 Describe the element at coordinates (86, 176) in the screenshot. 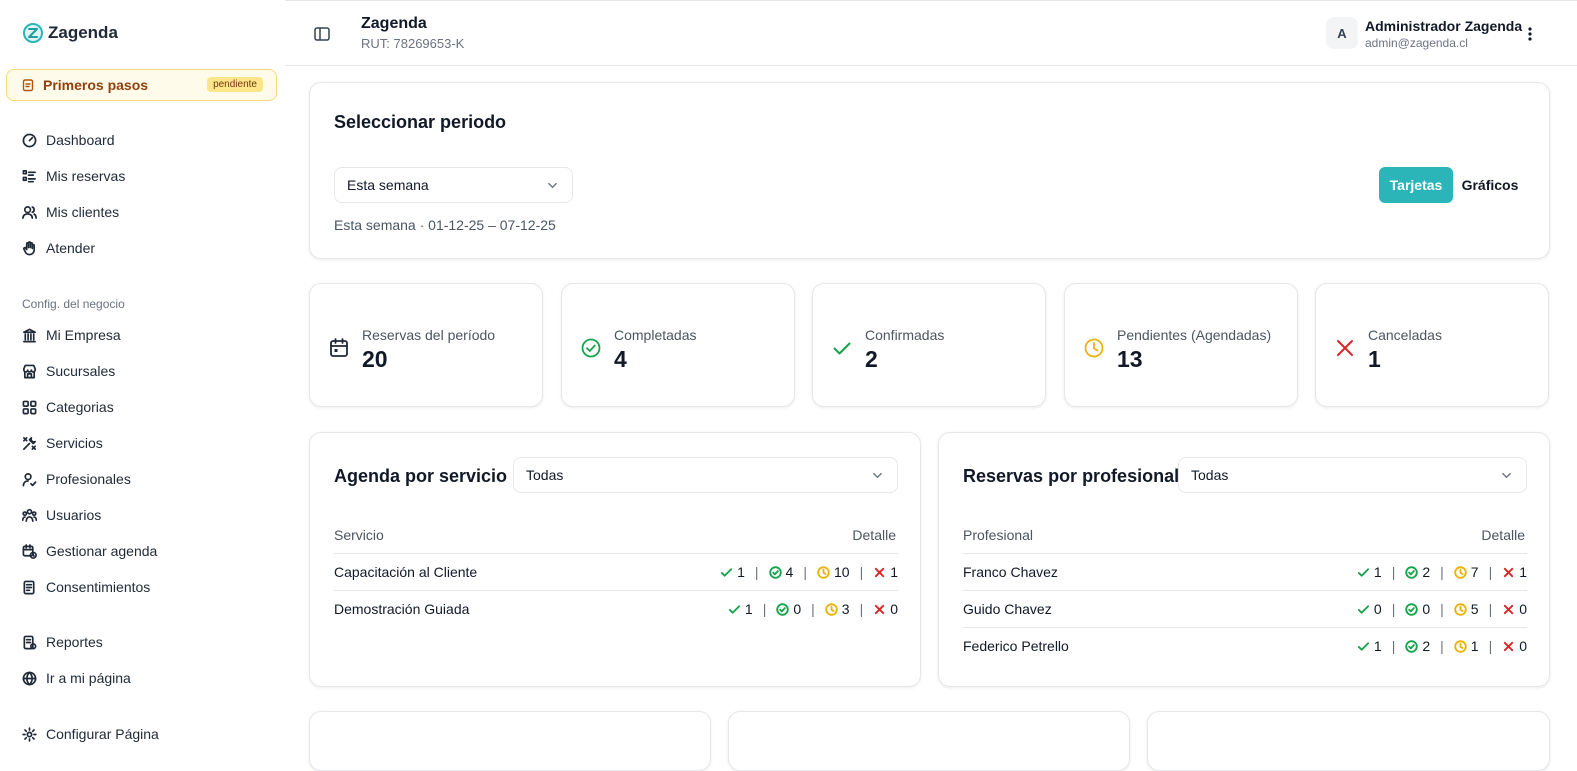

I see `sidebar-item-label: Mis reservas` at that location.